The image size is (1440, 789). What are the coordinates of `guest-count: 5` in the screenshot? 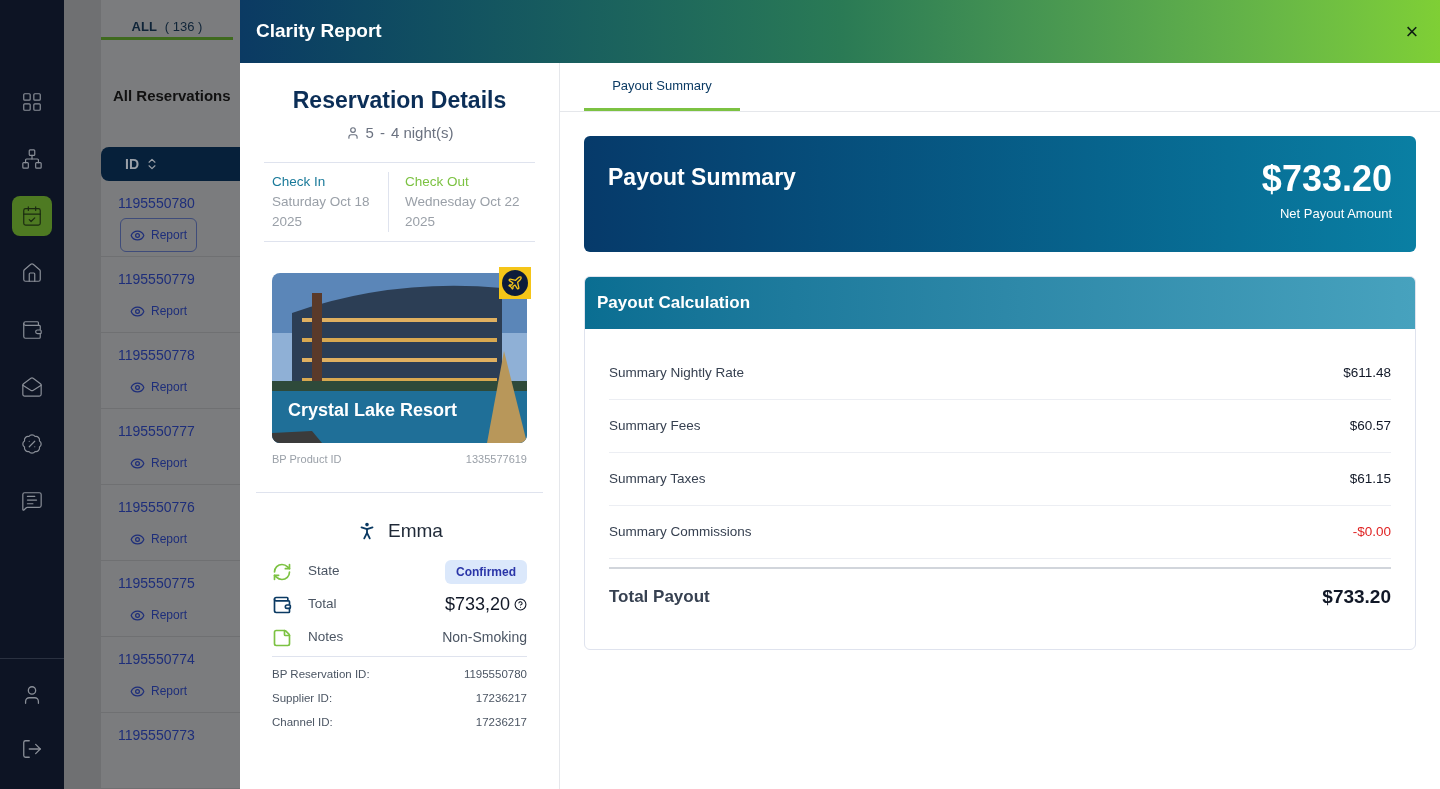 It's located at (369, 132).